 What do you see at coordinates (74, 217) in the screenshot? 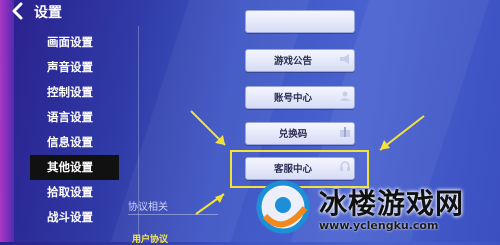
I see `sidebar-item-combat: 战斗设置` at bounding box center [74, 217].